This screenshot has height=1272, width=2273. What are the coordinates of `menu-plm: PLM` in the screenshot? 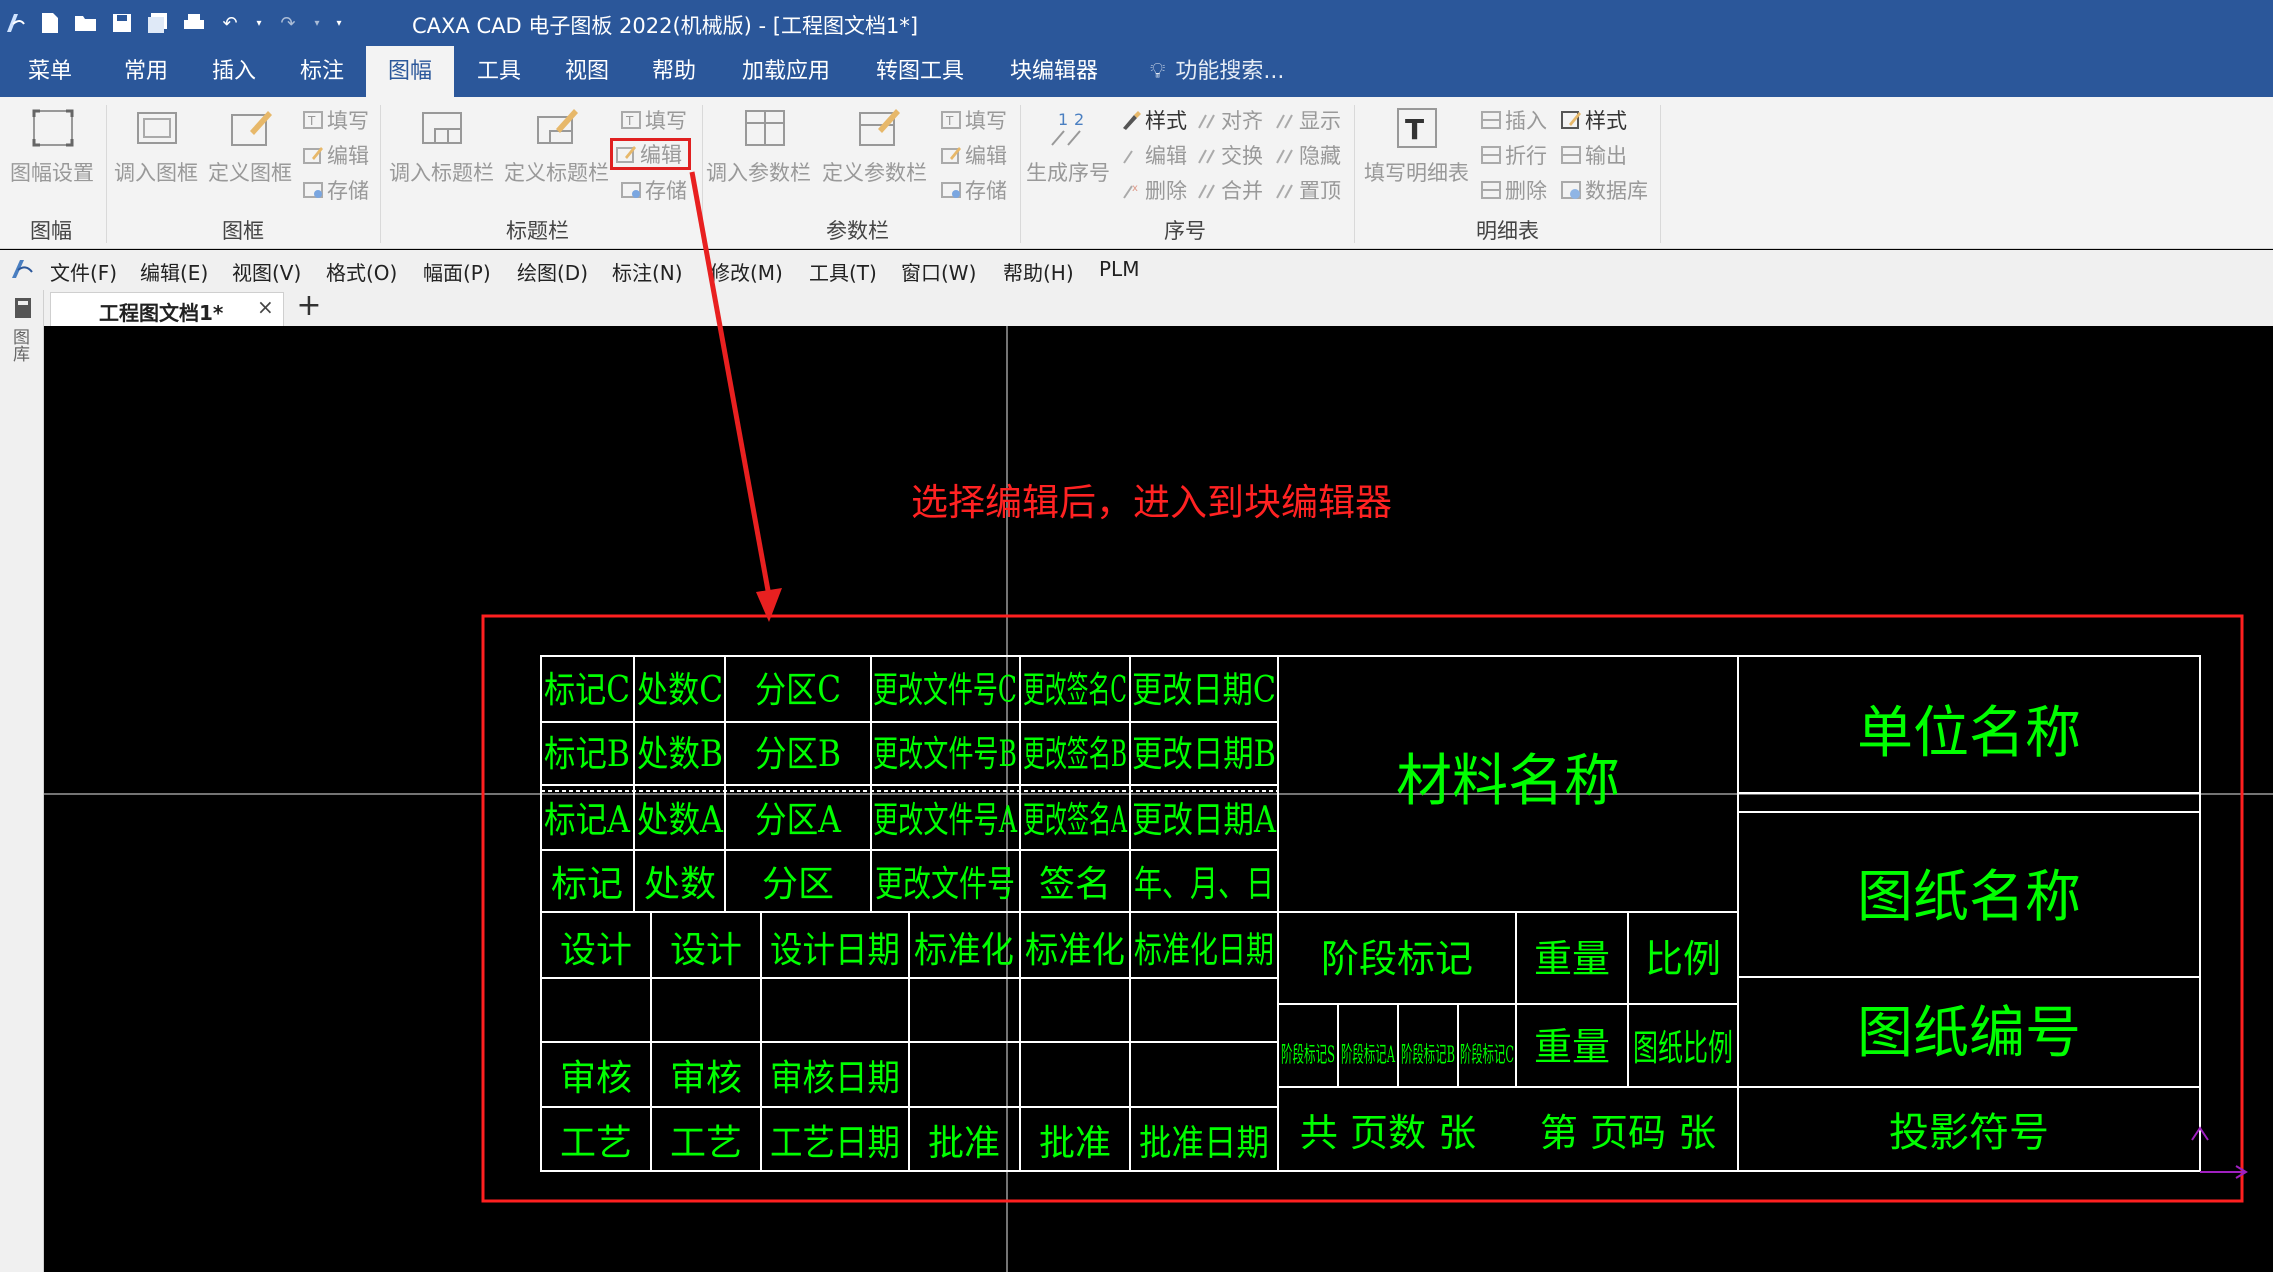 It's located at (1119, 269).